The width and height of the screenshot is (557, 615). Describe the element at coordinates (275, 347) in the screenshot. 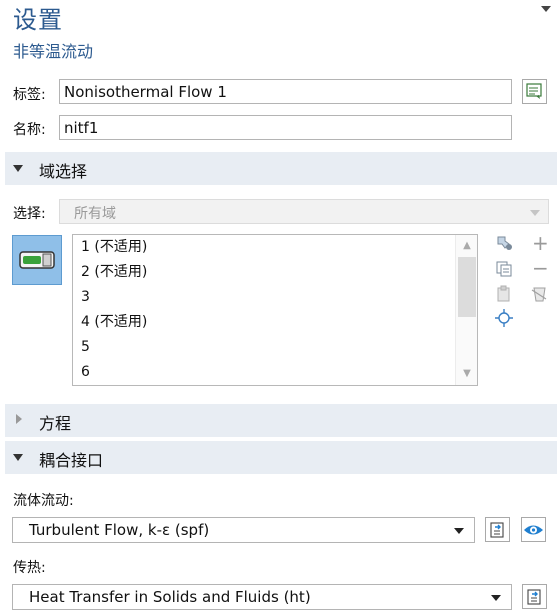

I see `list-item: 5` at that location.